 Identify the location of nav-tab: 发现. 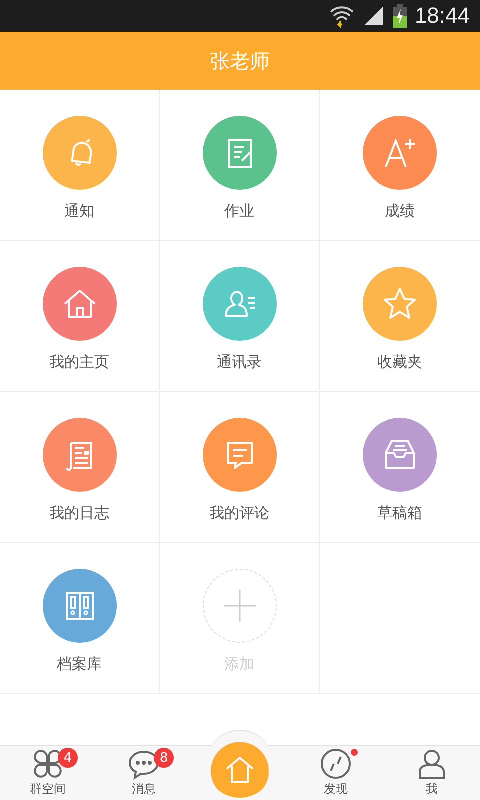
(336, 773).